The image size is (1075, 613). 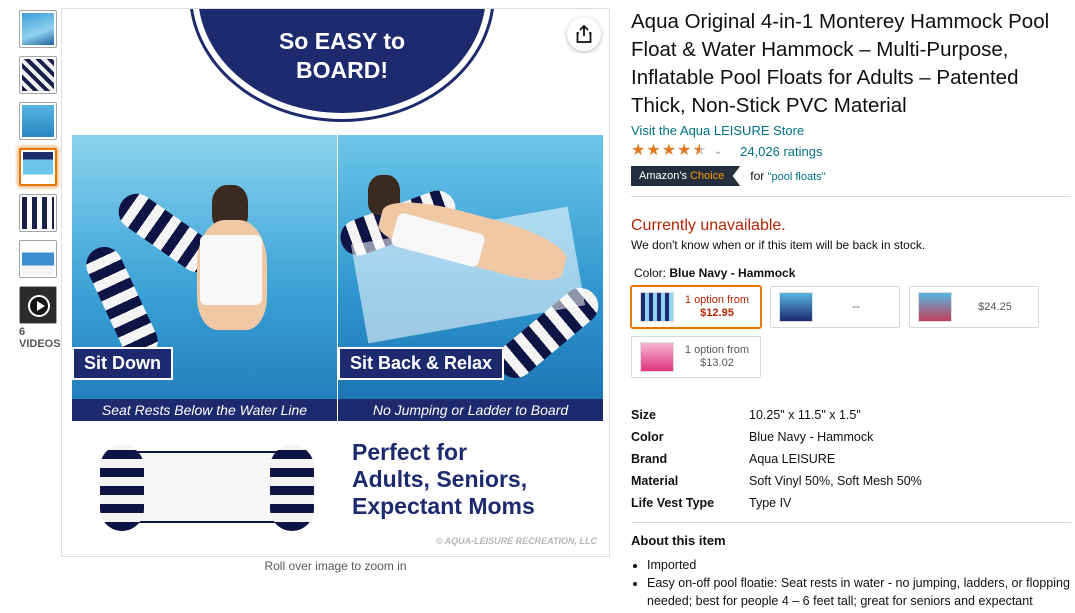 I want to click on swatch-price: $24.25, so click(x=995, y=307).